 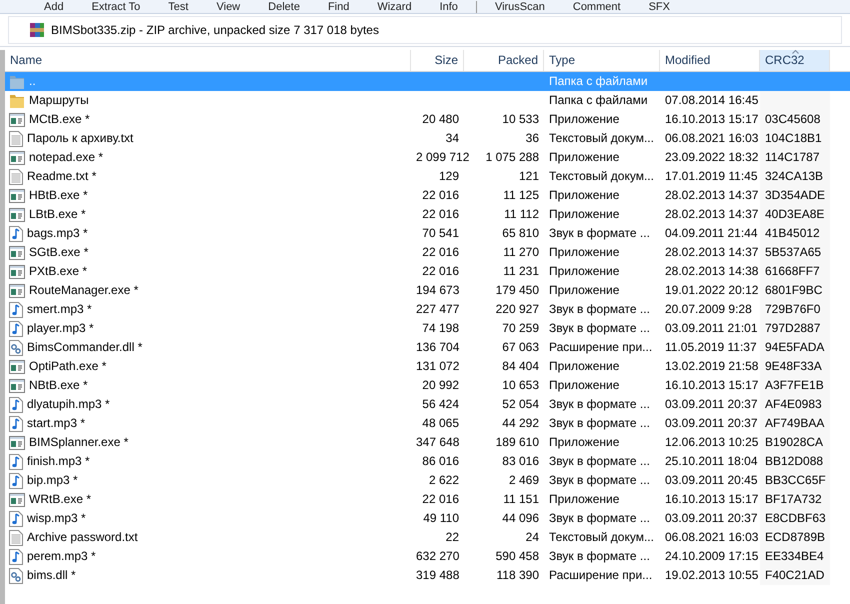 I want to click on packed-cell: 70 259, so click(x=520, y=328).